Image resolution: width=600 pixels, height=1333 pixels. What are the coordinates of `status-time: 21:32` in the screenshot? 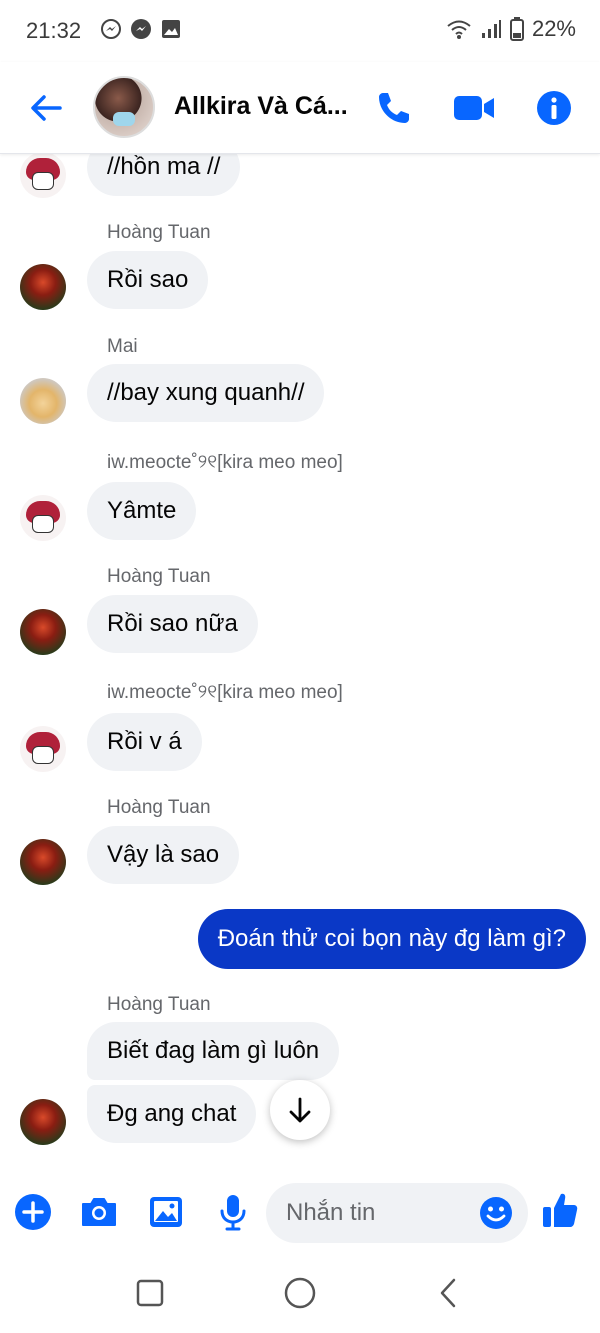 It's located at (54, 30).